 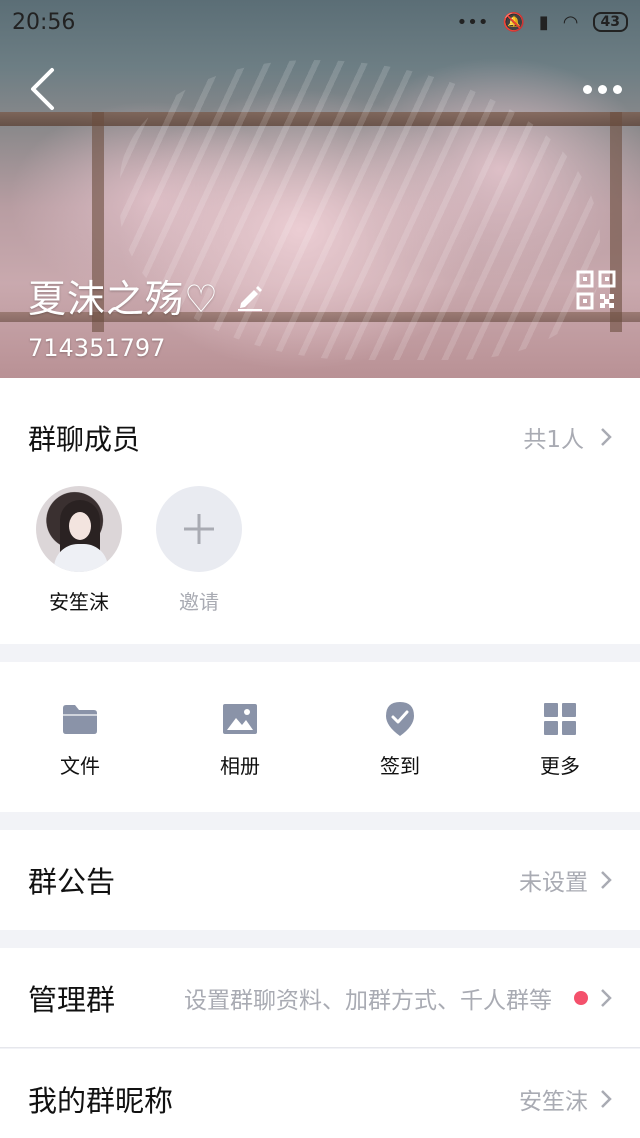 What do you see at coordinates (553, 1102) in the screenshot?
I see `my-nickname-value: 安笙沫` at bounding box center [553, 1102].